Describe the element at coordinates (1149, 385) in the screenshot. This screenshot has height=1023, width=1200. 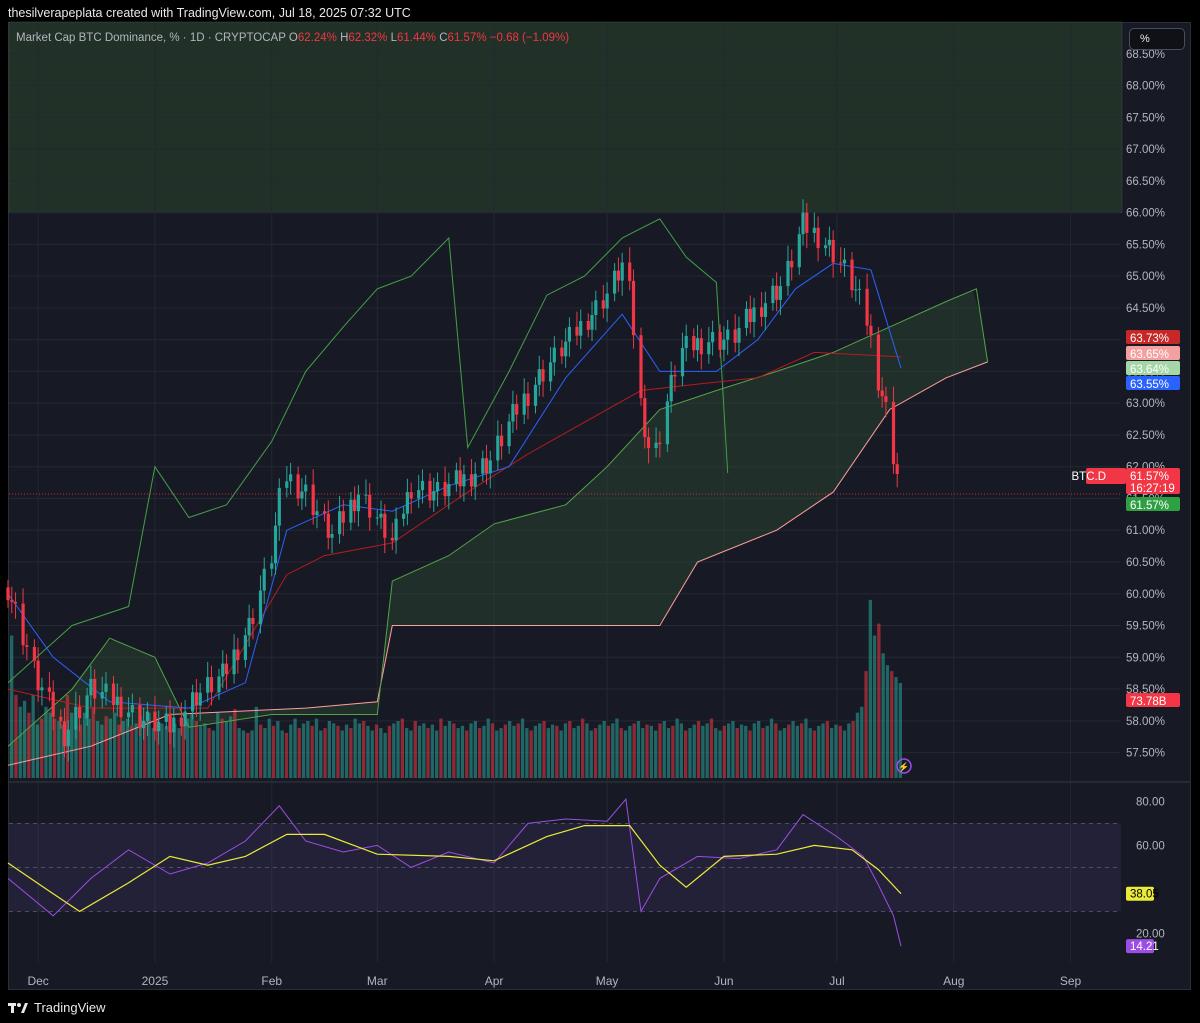
I see `conversion-tag-text-0: 63.55%` at that location.